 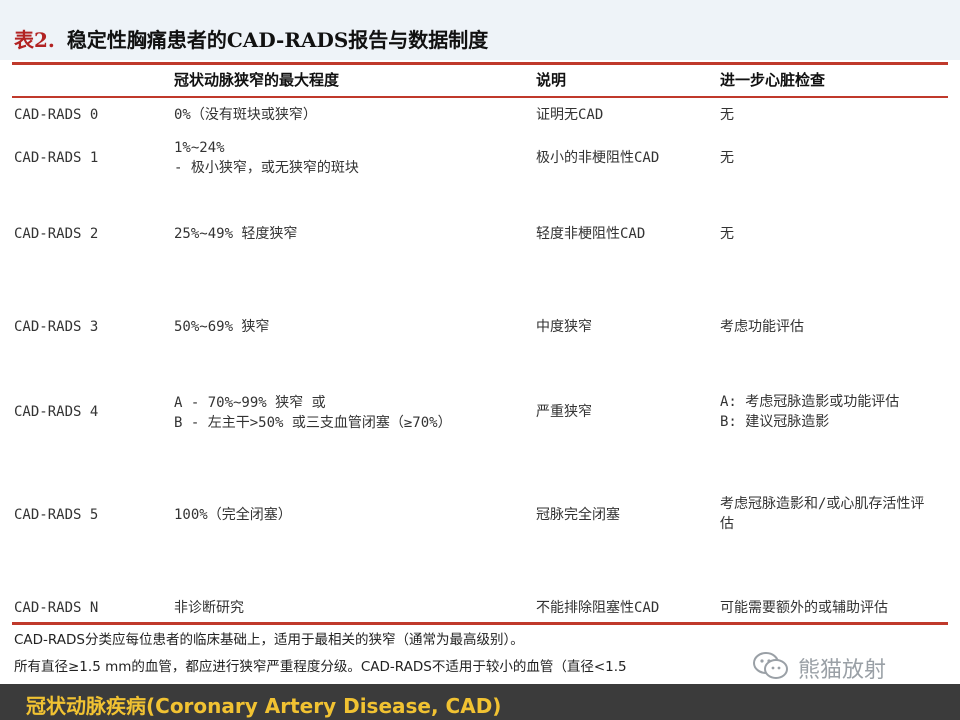 I want to click on table-number: 表2., so click(x=34, y=40).